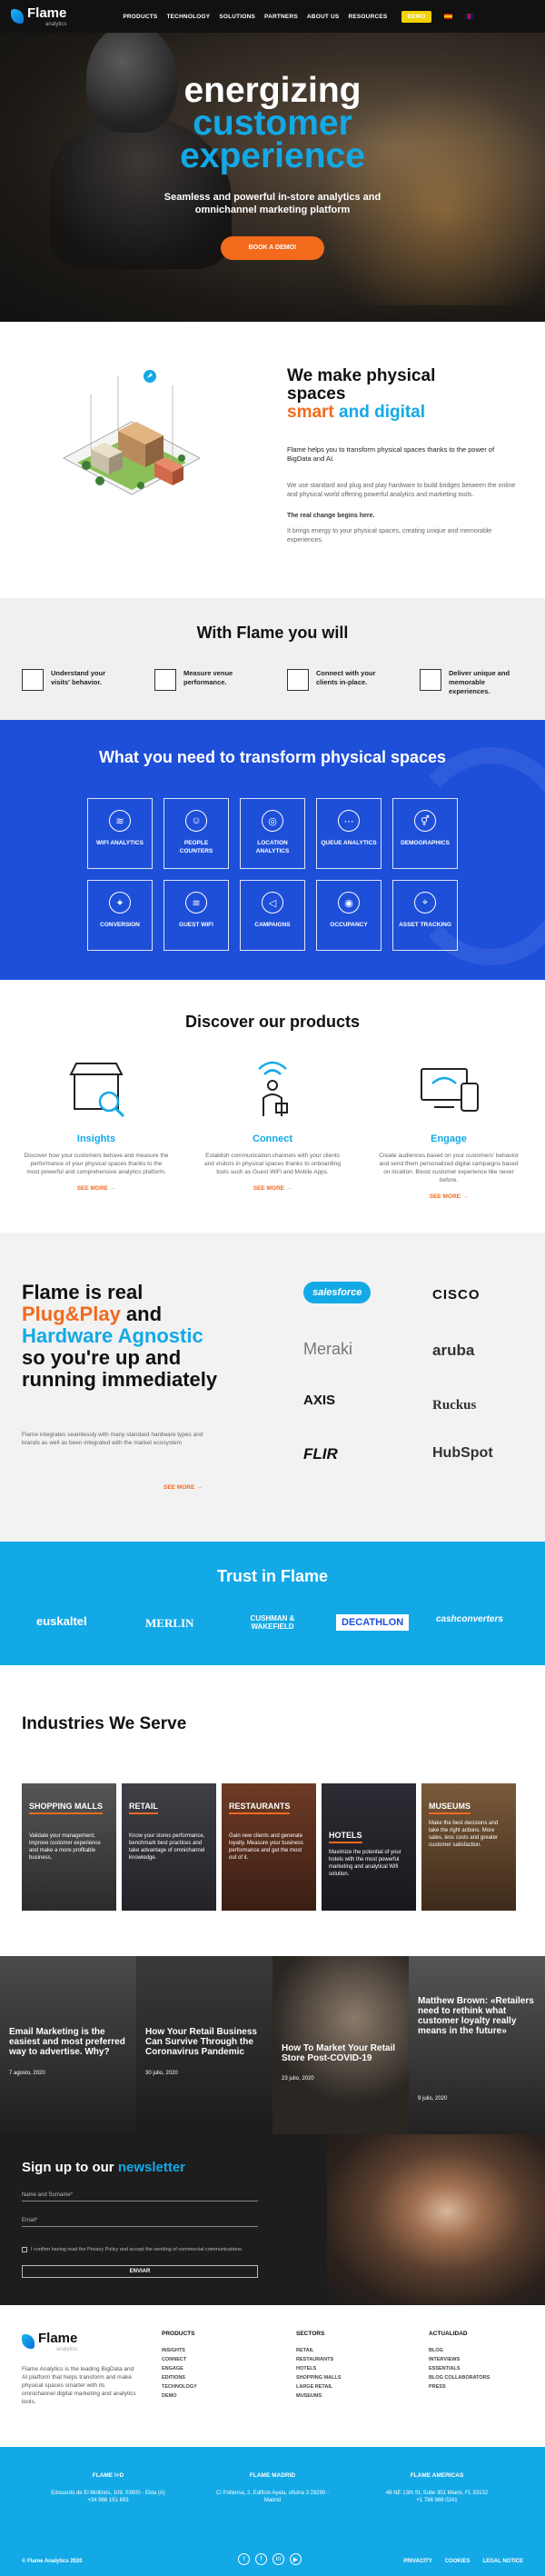 The height and width of the screenshot is (2576, 545). I want to click on footer-link: ENGAGE, so click(179, 2369).